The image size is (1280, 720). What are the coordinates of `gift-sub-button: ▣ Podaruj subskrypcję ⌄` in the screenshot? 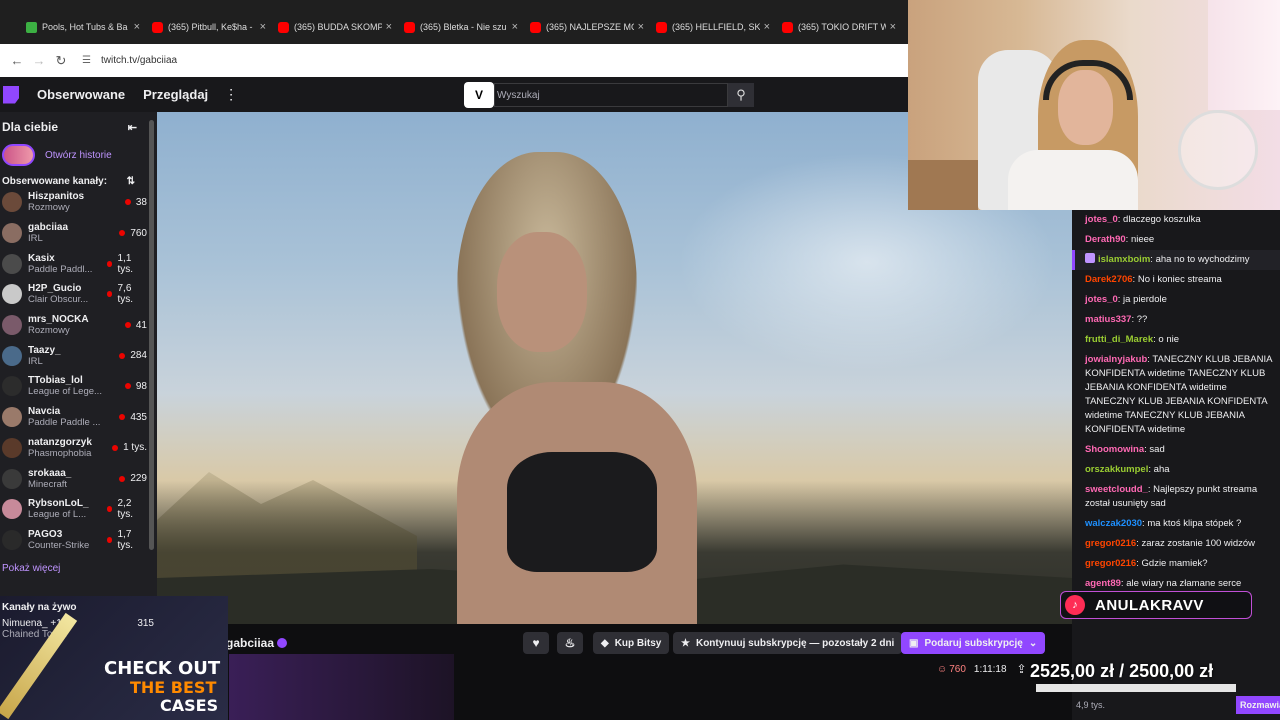 It's located at (973, 643).